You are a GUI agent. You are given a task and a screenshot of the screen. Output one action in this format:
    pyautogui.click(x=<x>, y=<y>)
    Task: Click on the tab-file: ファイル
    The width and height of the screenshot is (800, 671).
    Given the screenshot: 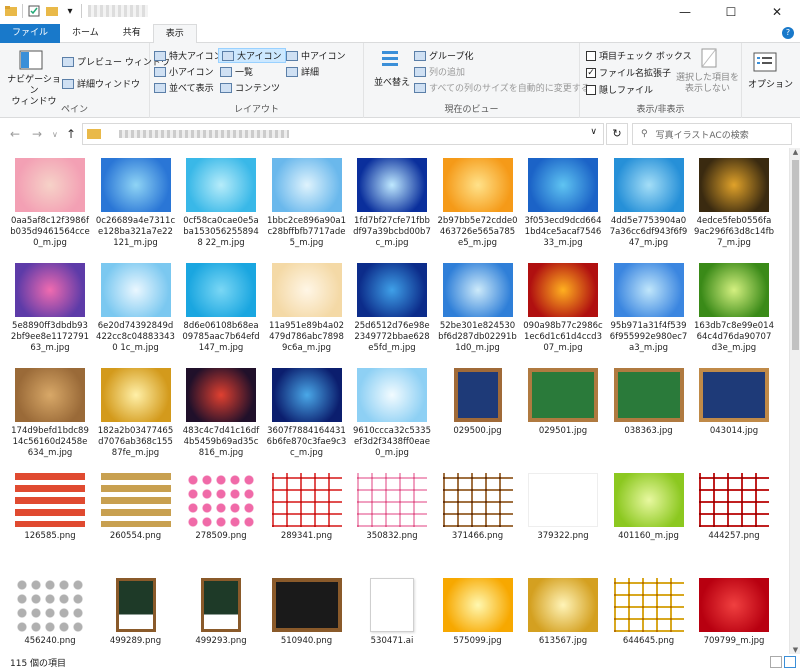 What is the action you would take?
    pyautogui.click(x=30, y=33)
    